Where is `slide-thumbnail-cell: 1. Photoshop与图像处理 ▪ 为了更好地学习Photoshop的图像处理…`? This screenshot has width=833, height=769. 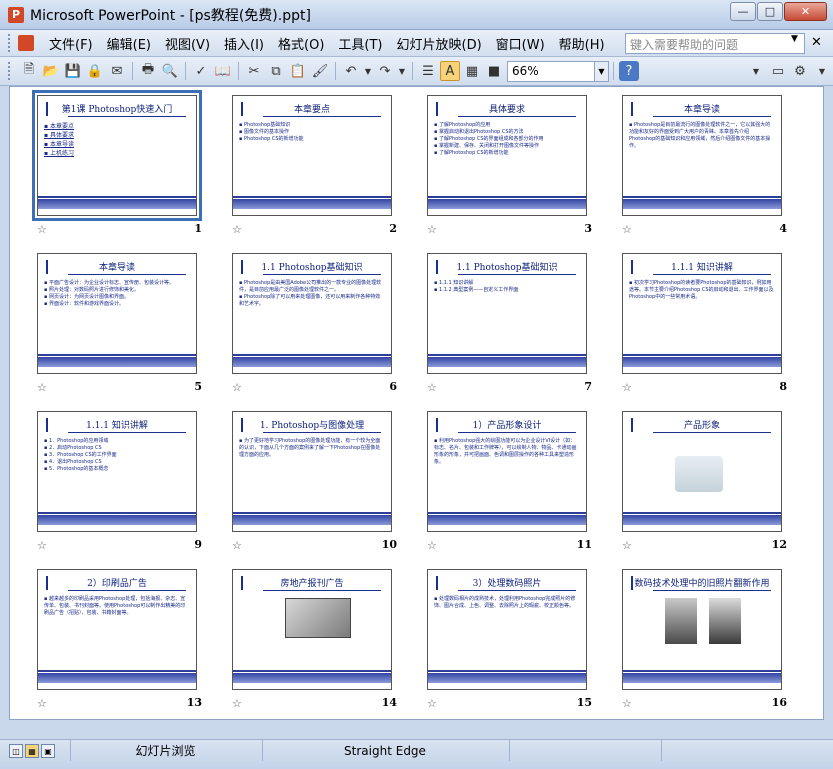 slide-thumbnail-cell: 1. Photoshop与图像处理 ▪ 为了更好地学习Photoshop的图像处理… is located at coordinates (319, 486).